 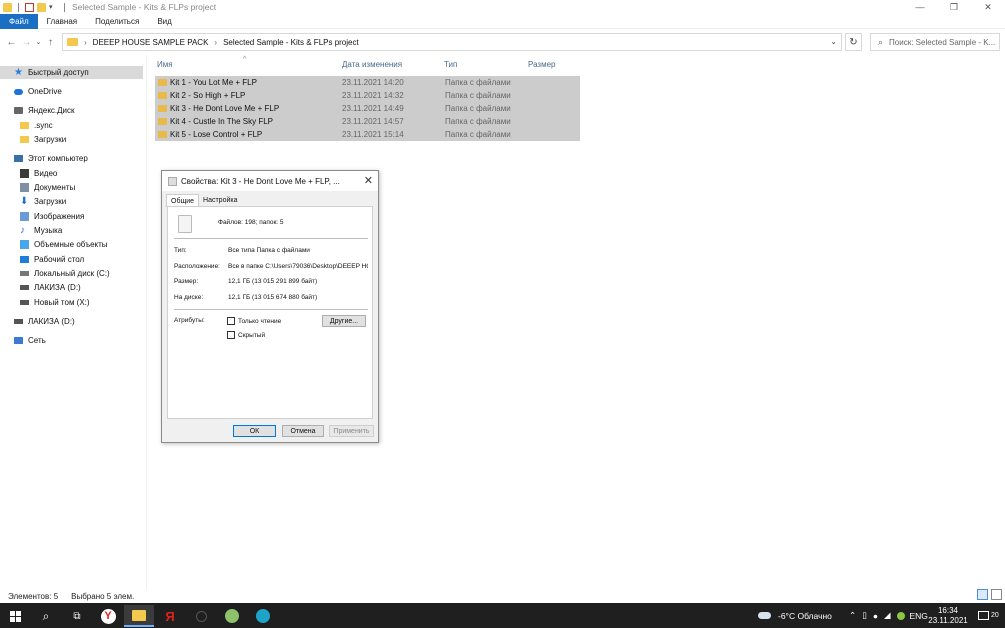 What do you see at coordinates (164, 21) in the screenshot?
I see `tab-view: Вид` at bounding box center [164, 21].